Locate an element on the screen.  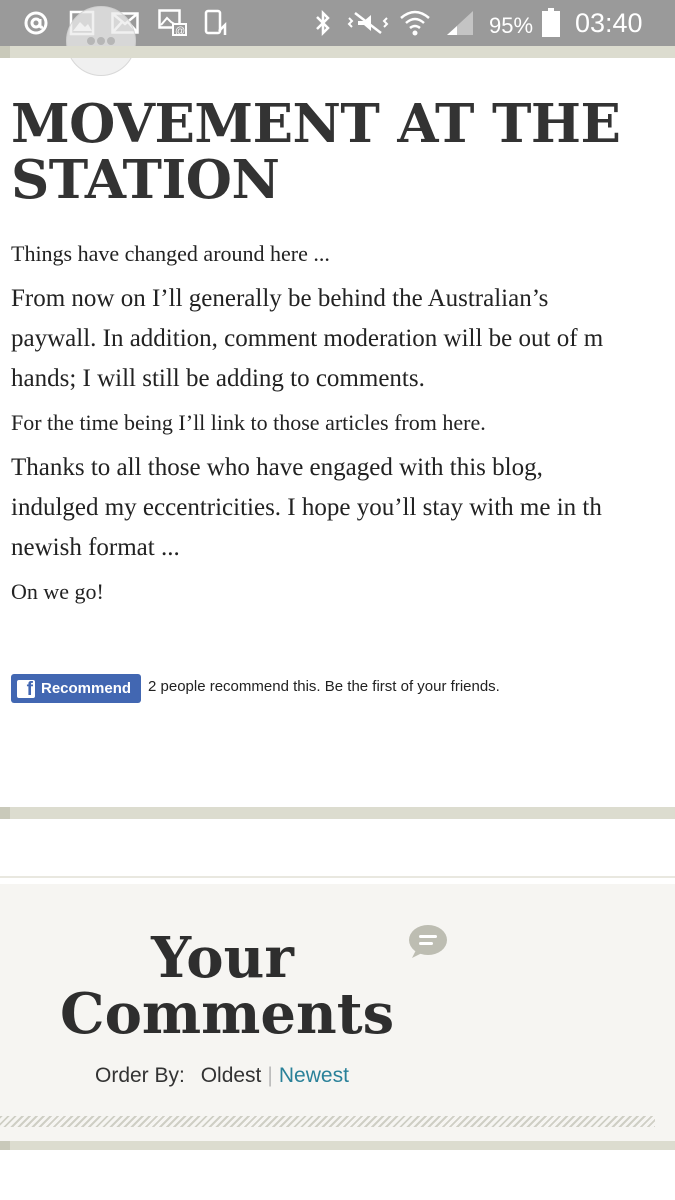
battery-percent: 95% is located at coordinates (511, 25).